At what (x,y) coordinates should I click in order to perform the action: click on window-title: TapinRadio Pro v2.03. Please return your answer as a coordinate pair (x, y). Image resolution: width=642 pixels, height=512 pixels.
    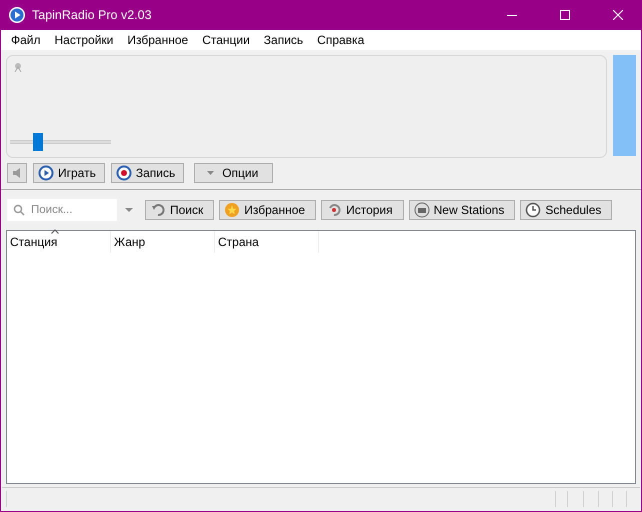
    Looking at the image, I should click on (92, 15).